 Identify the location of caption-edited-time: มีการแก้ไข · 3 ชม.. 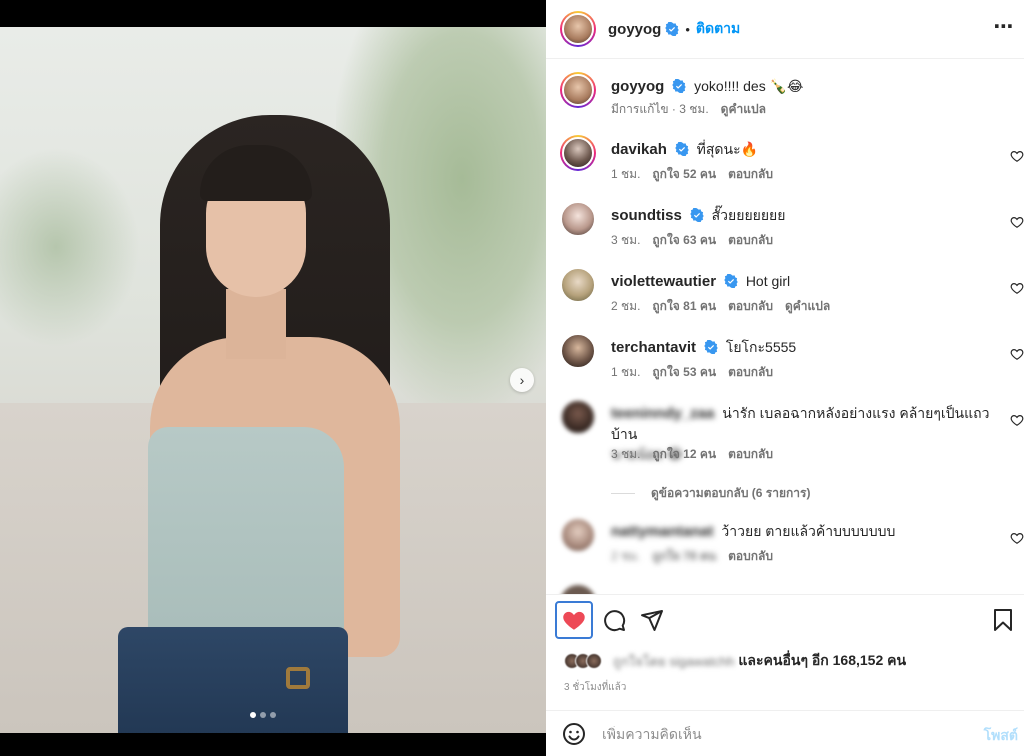
(660, 109).